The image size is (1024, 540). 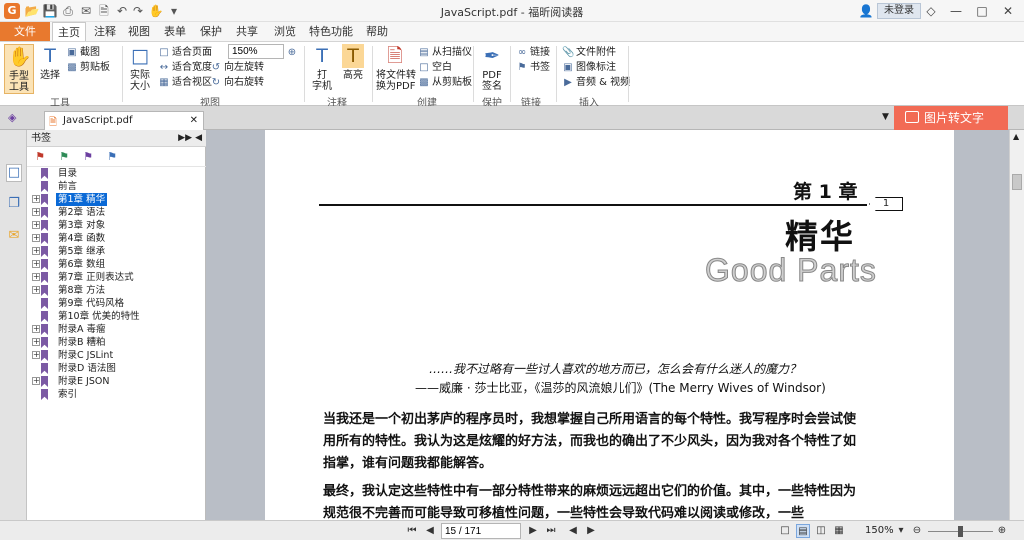 I want to click on tab-view: 视图, so click(x=139, y=31).